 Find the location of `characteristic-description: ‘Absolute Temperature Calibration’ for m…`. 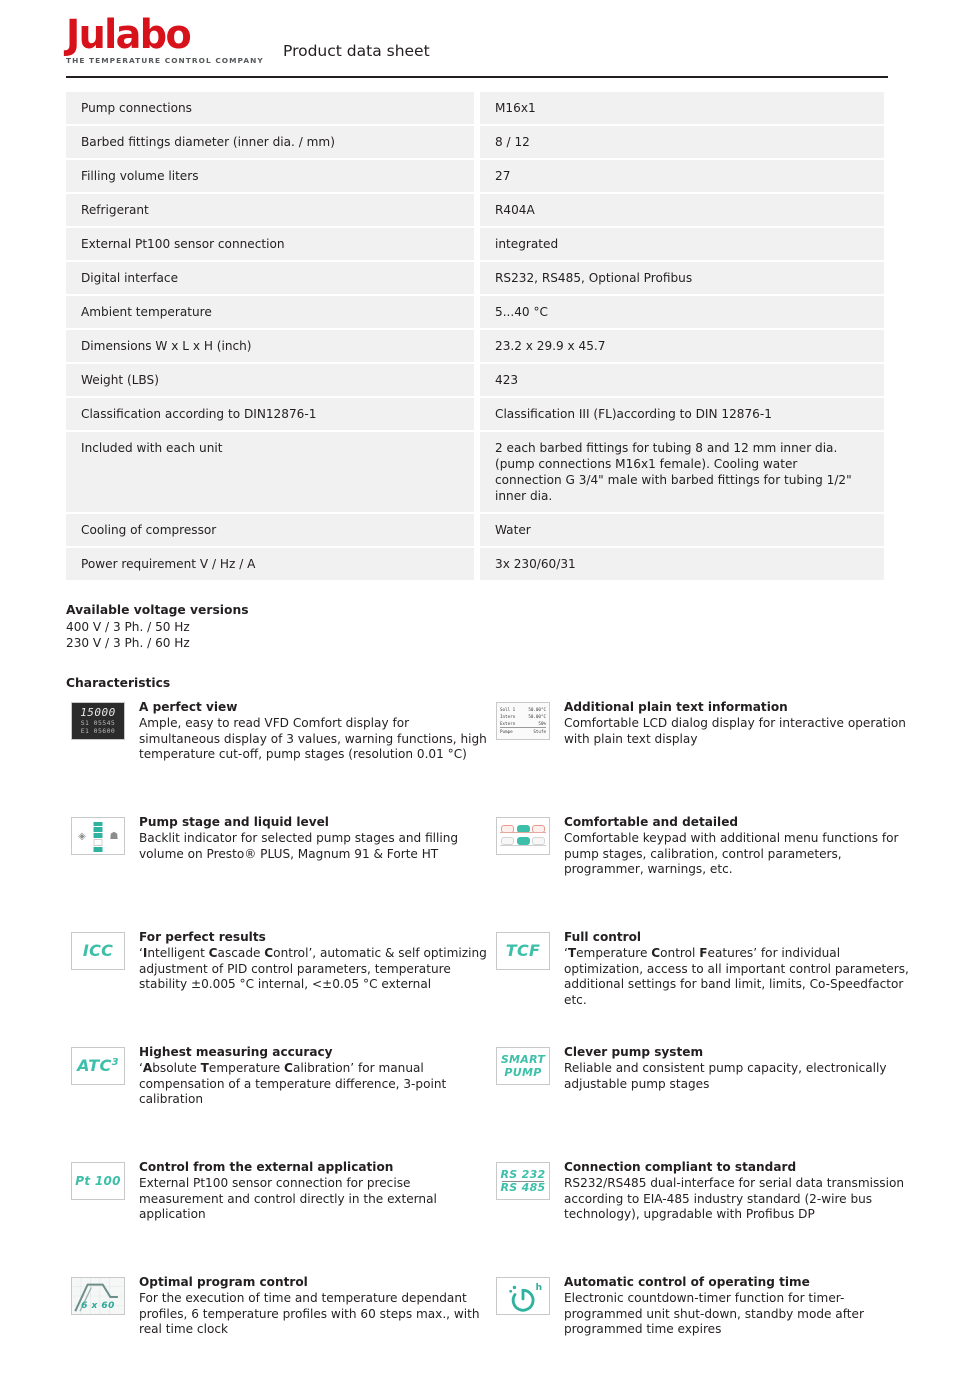

characteristic-description: ‘Absolute Temperature Calibration’ for m… is located at coordinates (293, 1084).